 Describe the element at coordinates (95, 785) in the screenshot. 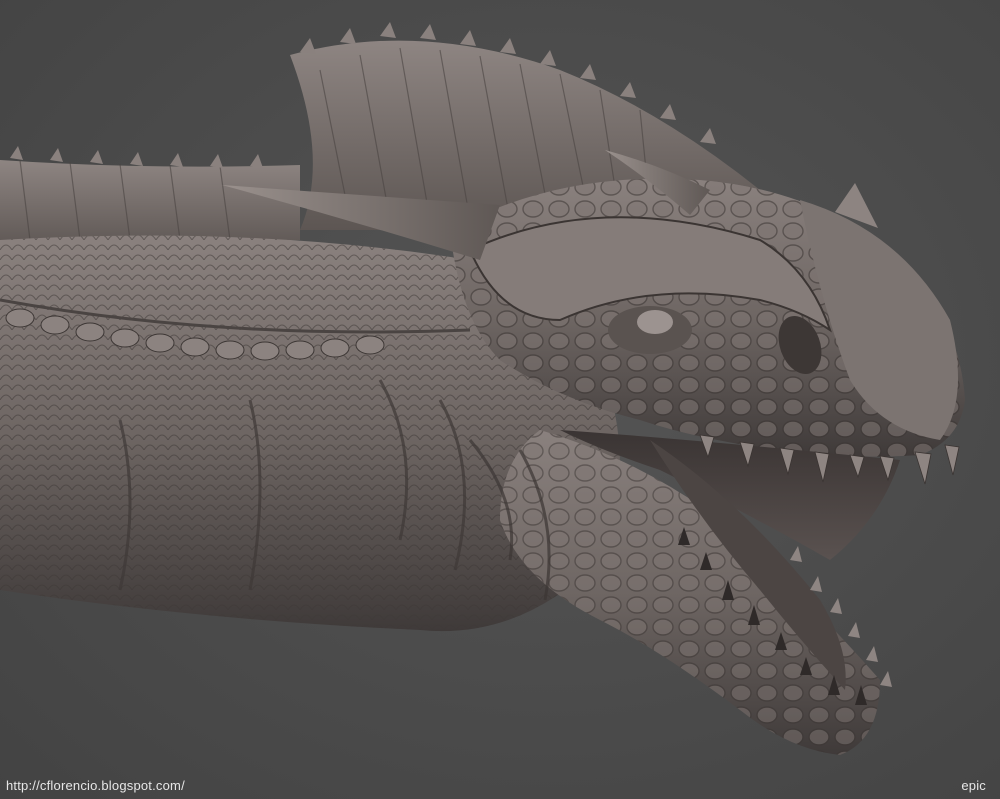

I see `credit-url: http://cflorencio.blogspot.com/` at that location.